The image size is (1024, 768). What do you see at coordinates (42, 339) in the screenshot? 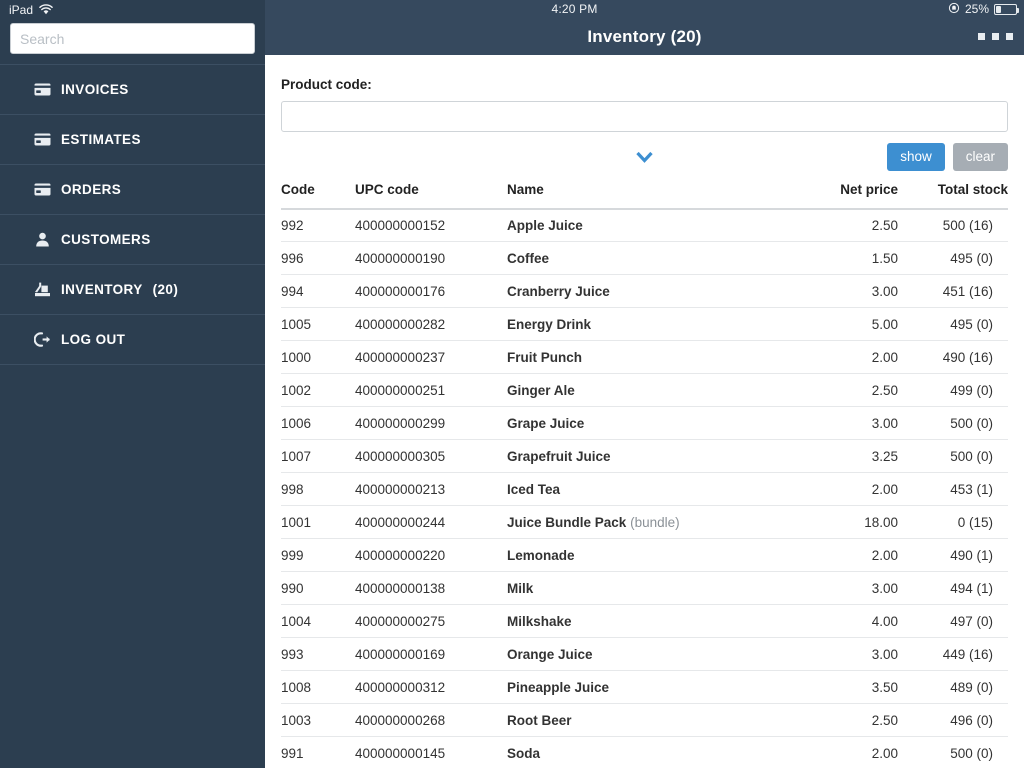
I see `logout-icon` at bounding box center [42, 339].